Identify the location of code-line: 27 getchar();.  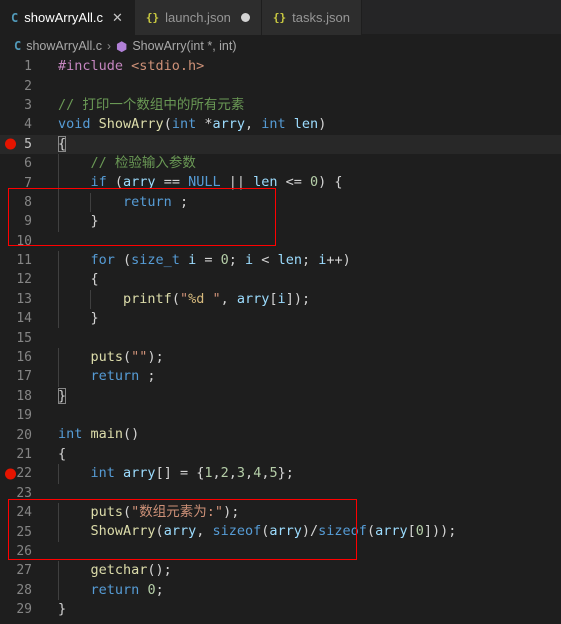
(280, 571).